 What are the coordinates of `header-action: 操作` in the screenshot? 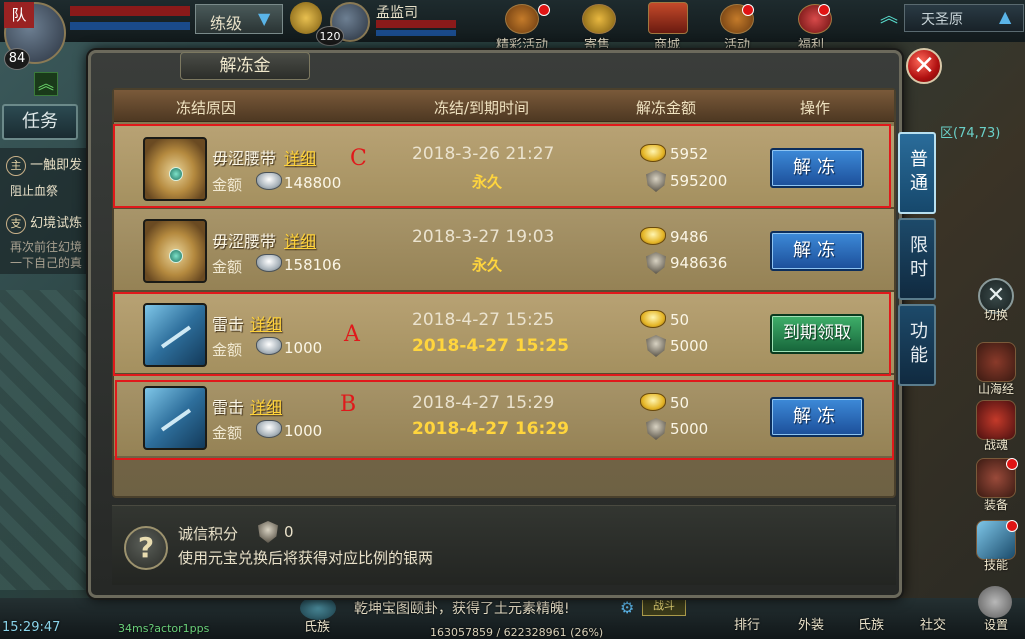 It's located at (815, 108).